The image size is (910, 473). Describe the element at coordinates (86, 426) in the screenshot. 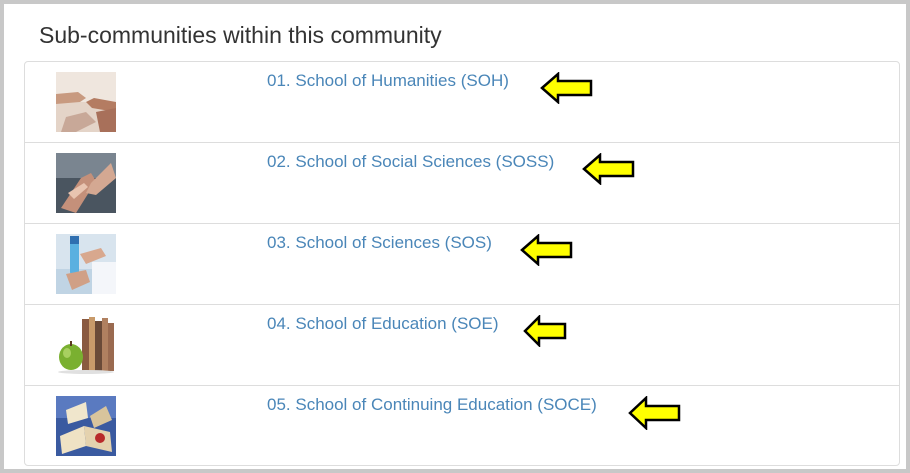

I see `open-books-image` at that location.